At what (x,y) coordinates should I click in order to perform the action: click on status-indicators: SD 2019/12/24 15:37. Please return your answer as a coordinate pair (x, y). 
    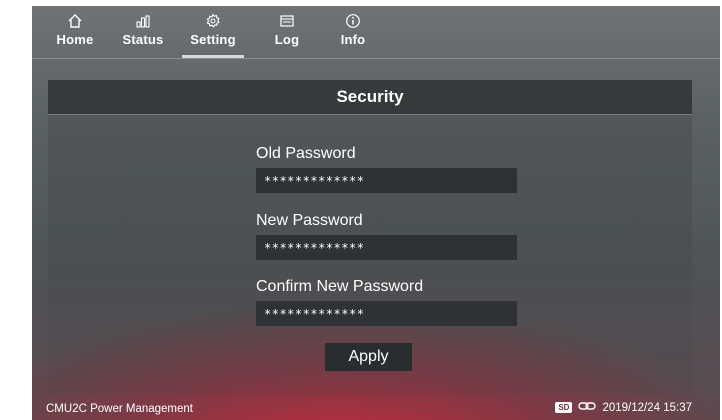
    Looking at the image, I should click on (623, 407).